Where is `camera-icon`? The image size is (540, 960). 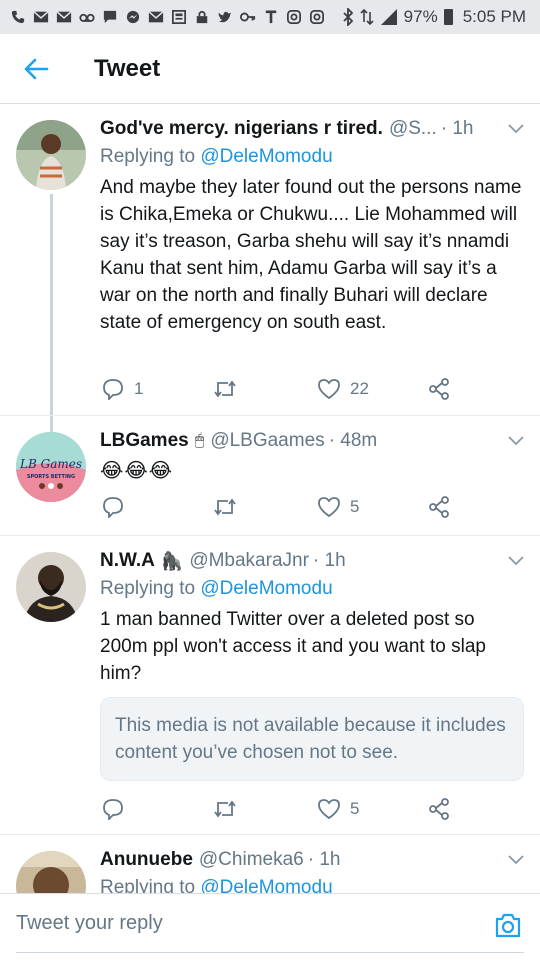 camera-icon is located at coordinates (508, 925).